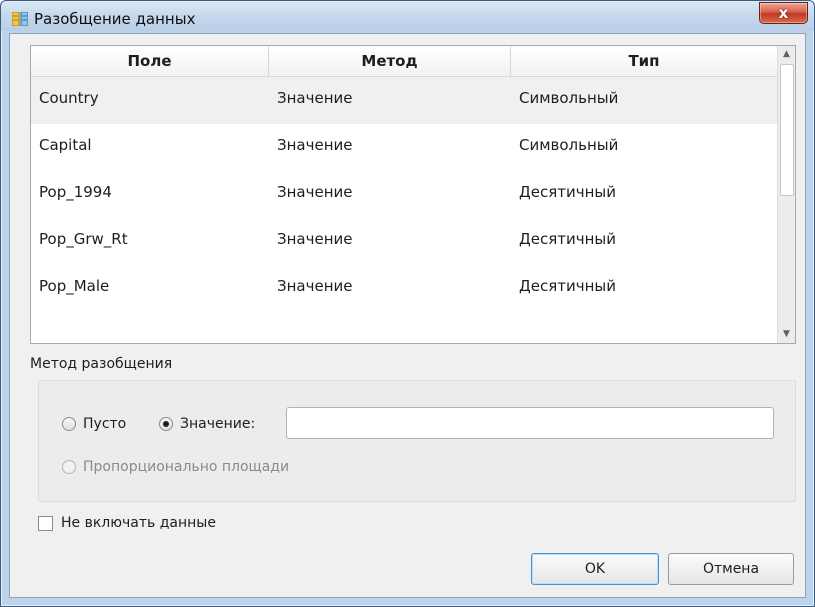 This screenshot has height=607, width=815. I want to click on exclude-data-label: Не включать данные, so click(138, 523).